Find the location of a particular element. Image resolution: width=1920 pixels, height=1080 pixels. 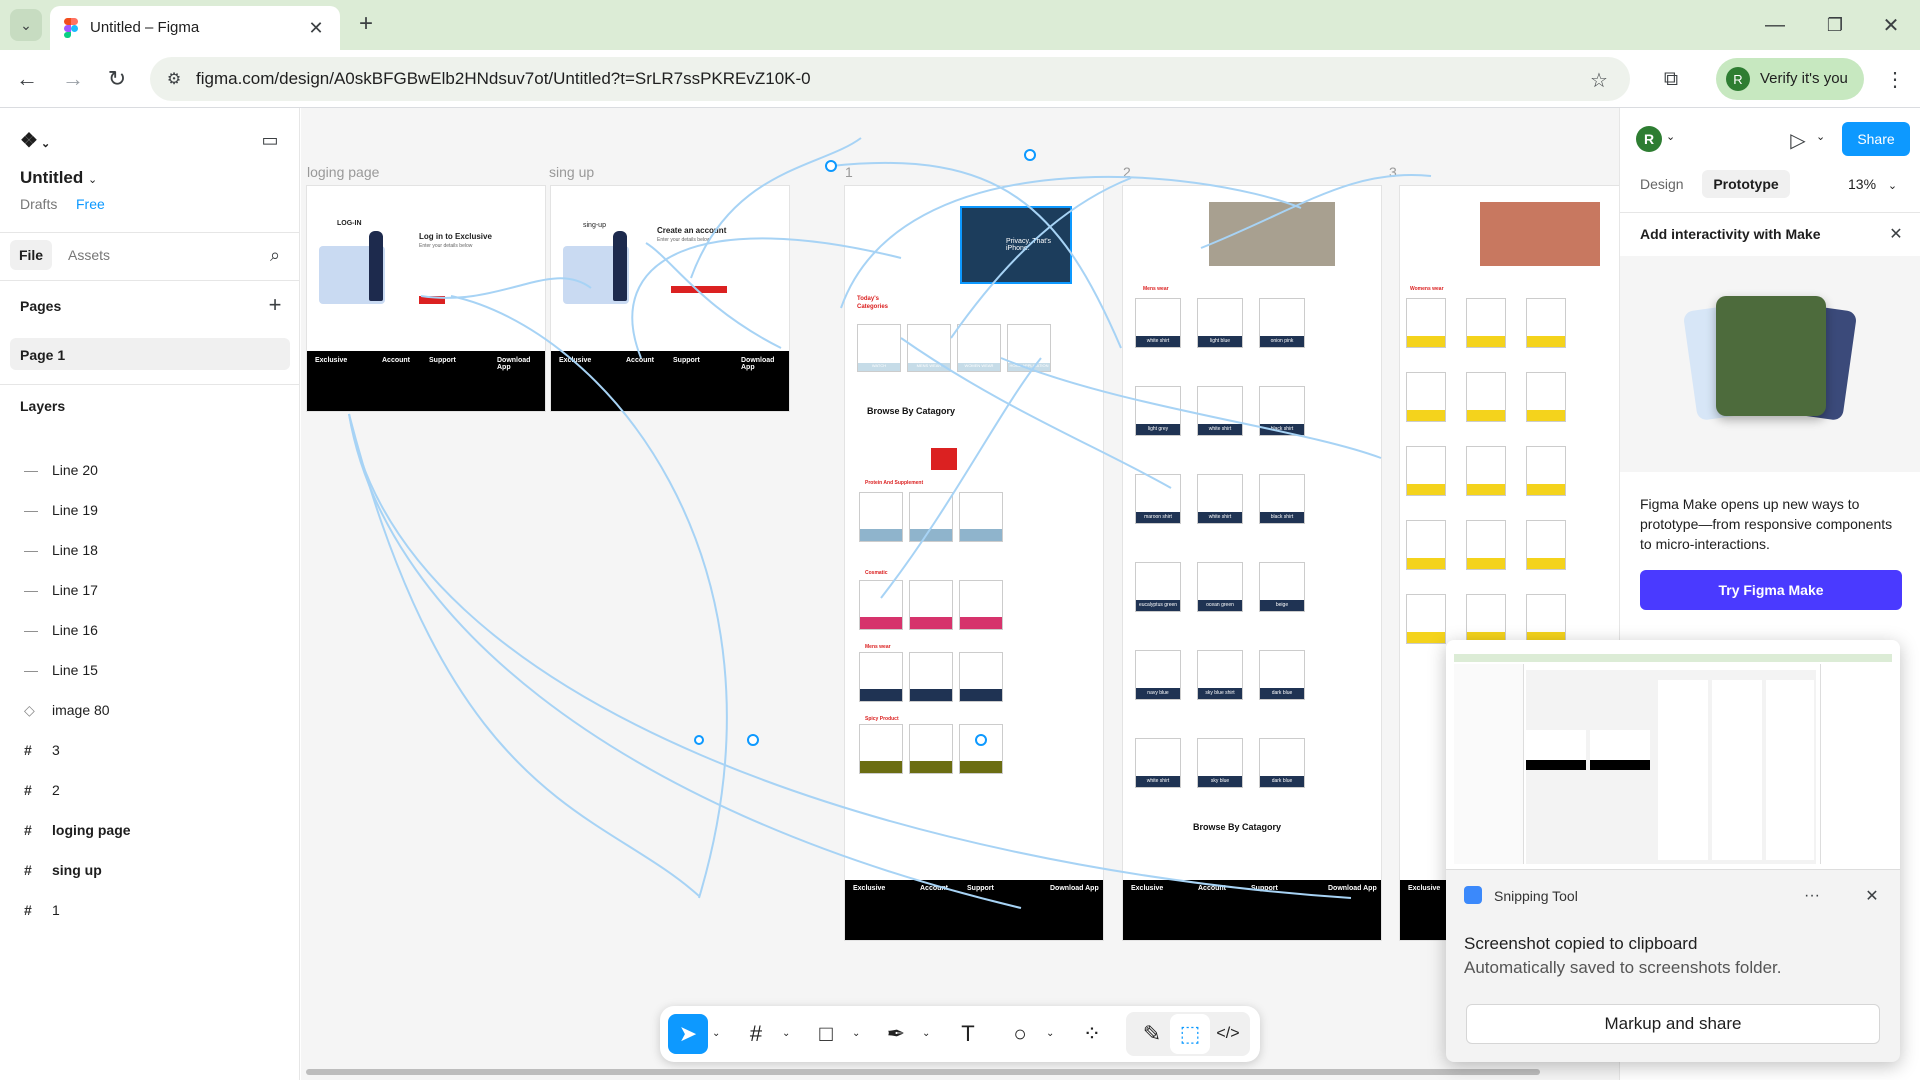

verify-label: Verify it's you is located at coordinates (1804, 78).